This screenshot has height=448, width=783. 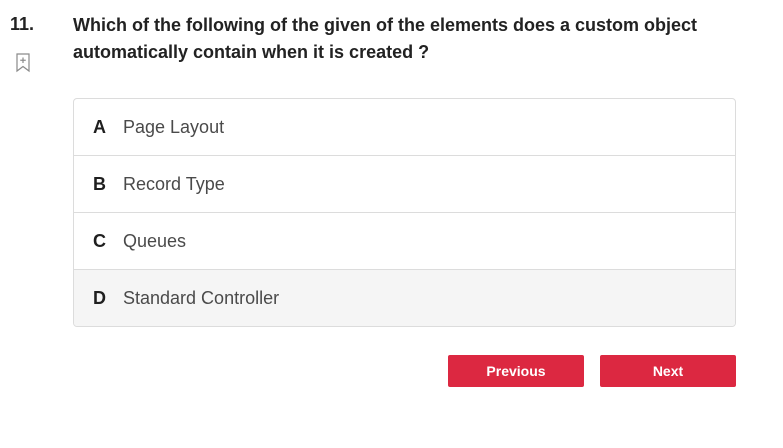 I want to click on option-label: Page Layout, so click(x=174, y=126).